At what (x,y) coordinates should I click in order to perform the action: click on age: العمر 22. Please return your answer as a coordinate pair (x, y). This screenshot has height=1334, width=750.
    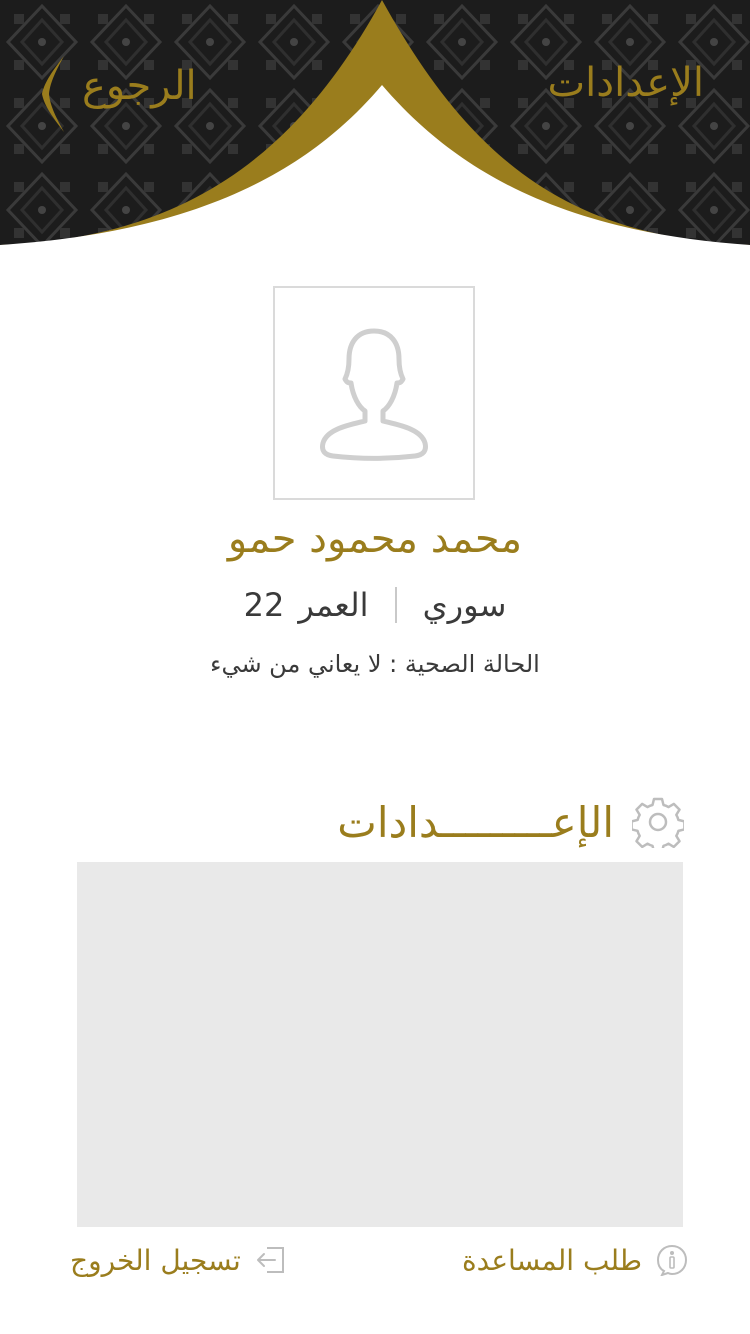
    Looking at the image, I should click on (306, 605).